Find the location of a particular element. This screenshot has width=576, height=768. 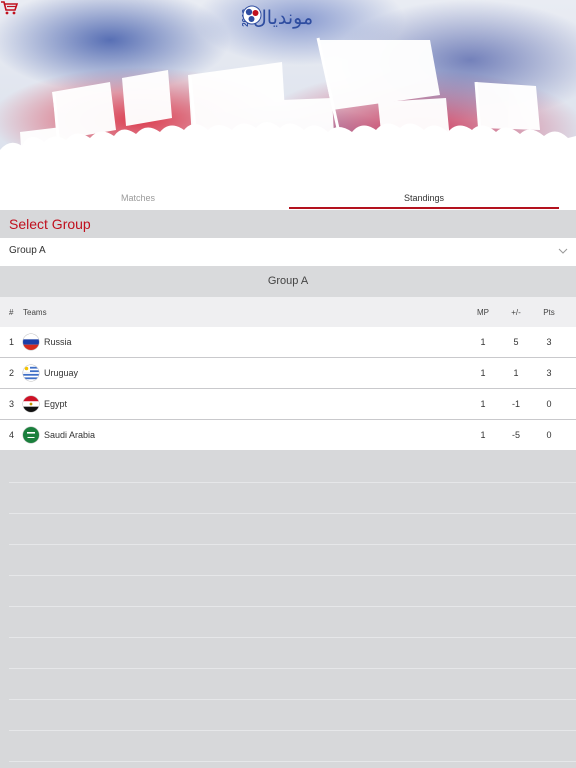

table-row: 3 Egypt 1 -1 0 is located at coordinates (288, 404).